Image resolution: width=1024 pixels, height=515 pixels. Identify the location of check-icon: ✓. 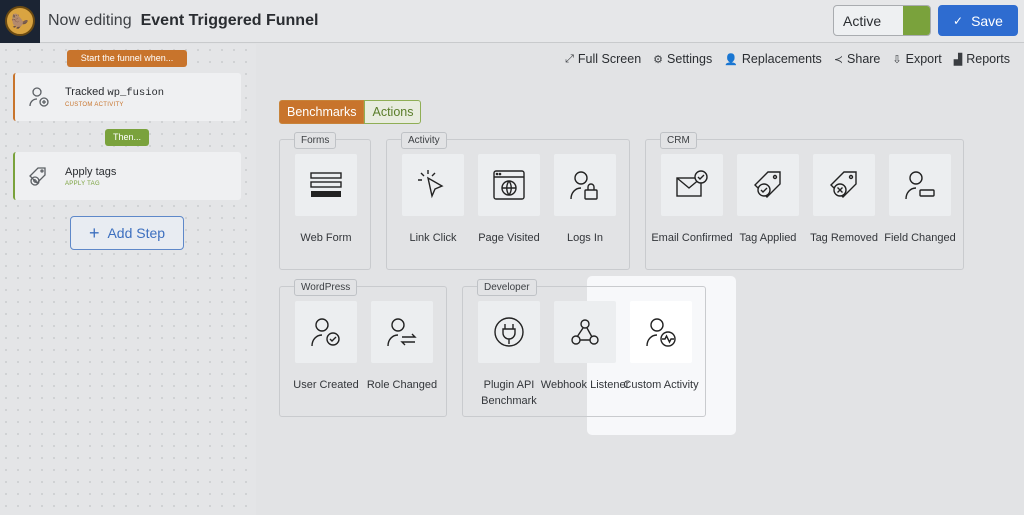
(958, 20).